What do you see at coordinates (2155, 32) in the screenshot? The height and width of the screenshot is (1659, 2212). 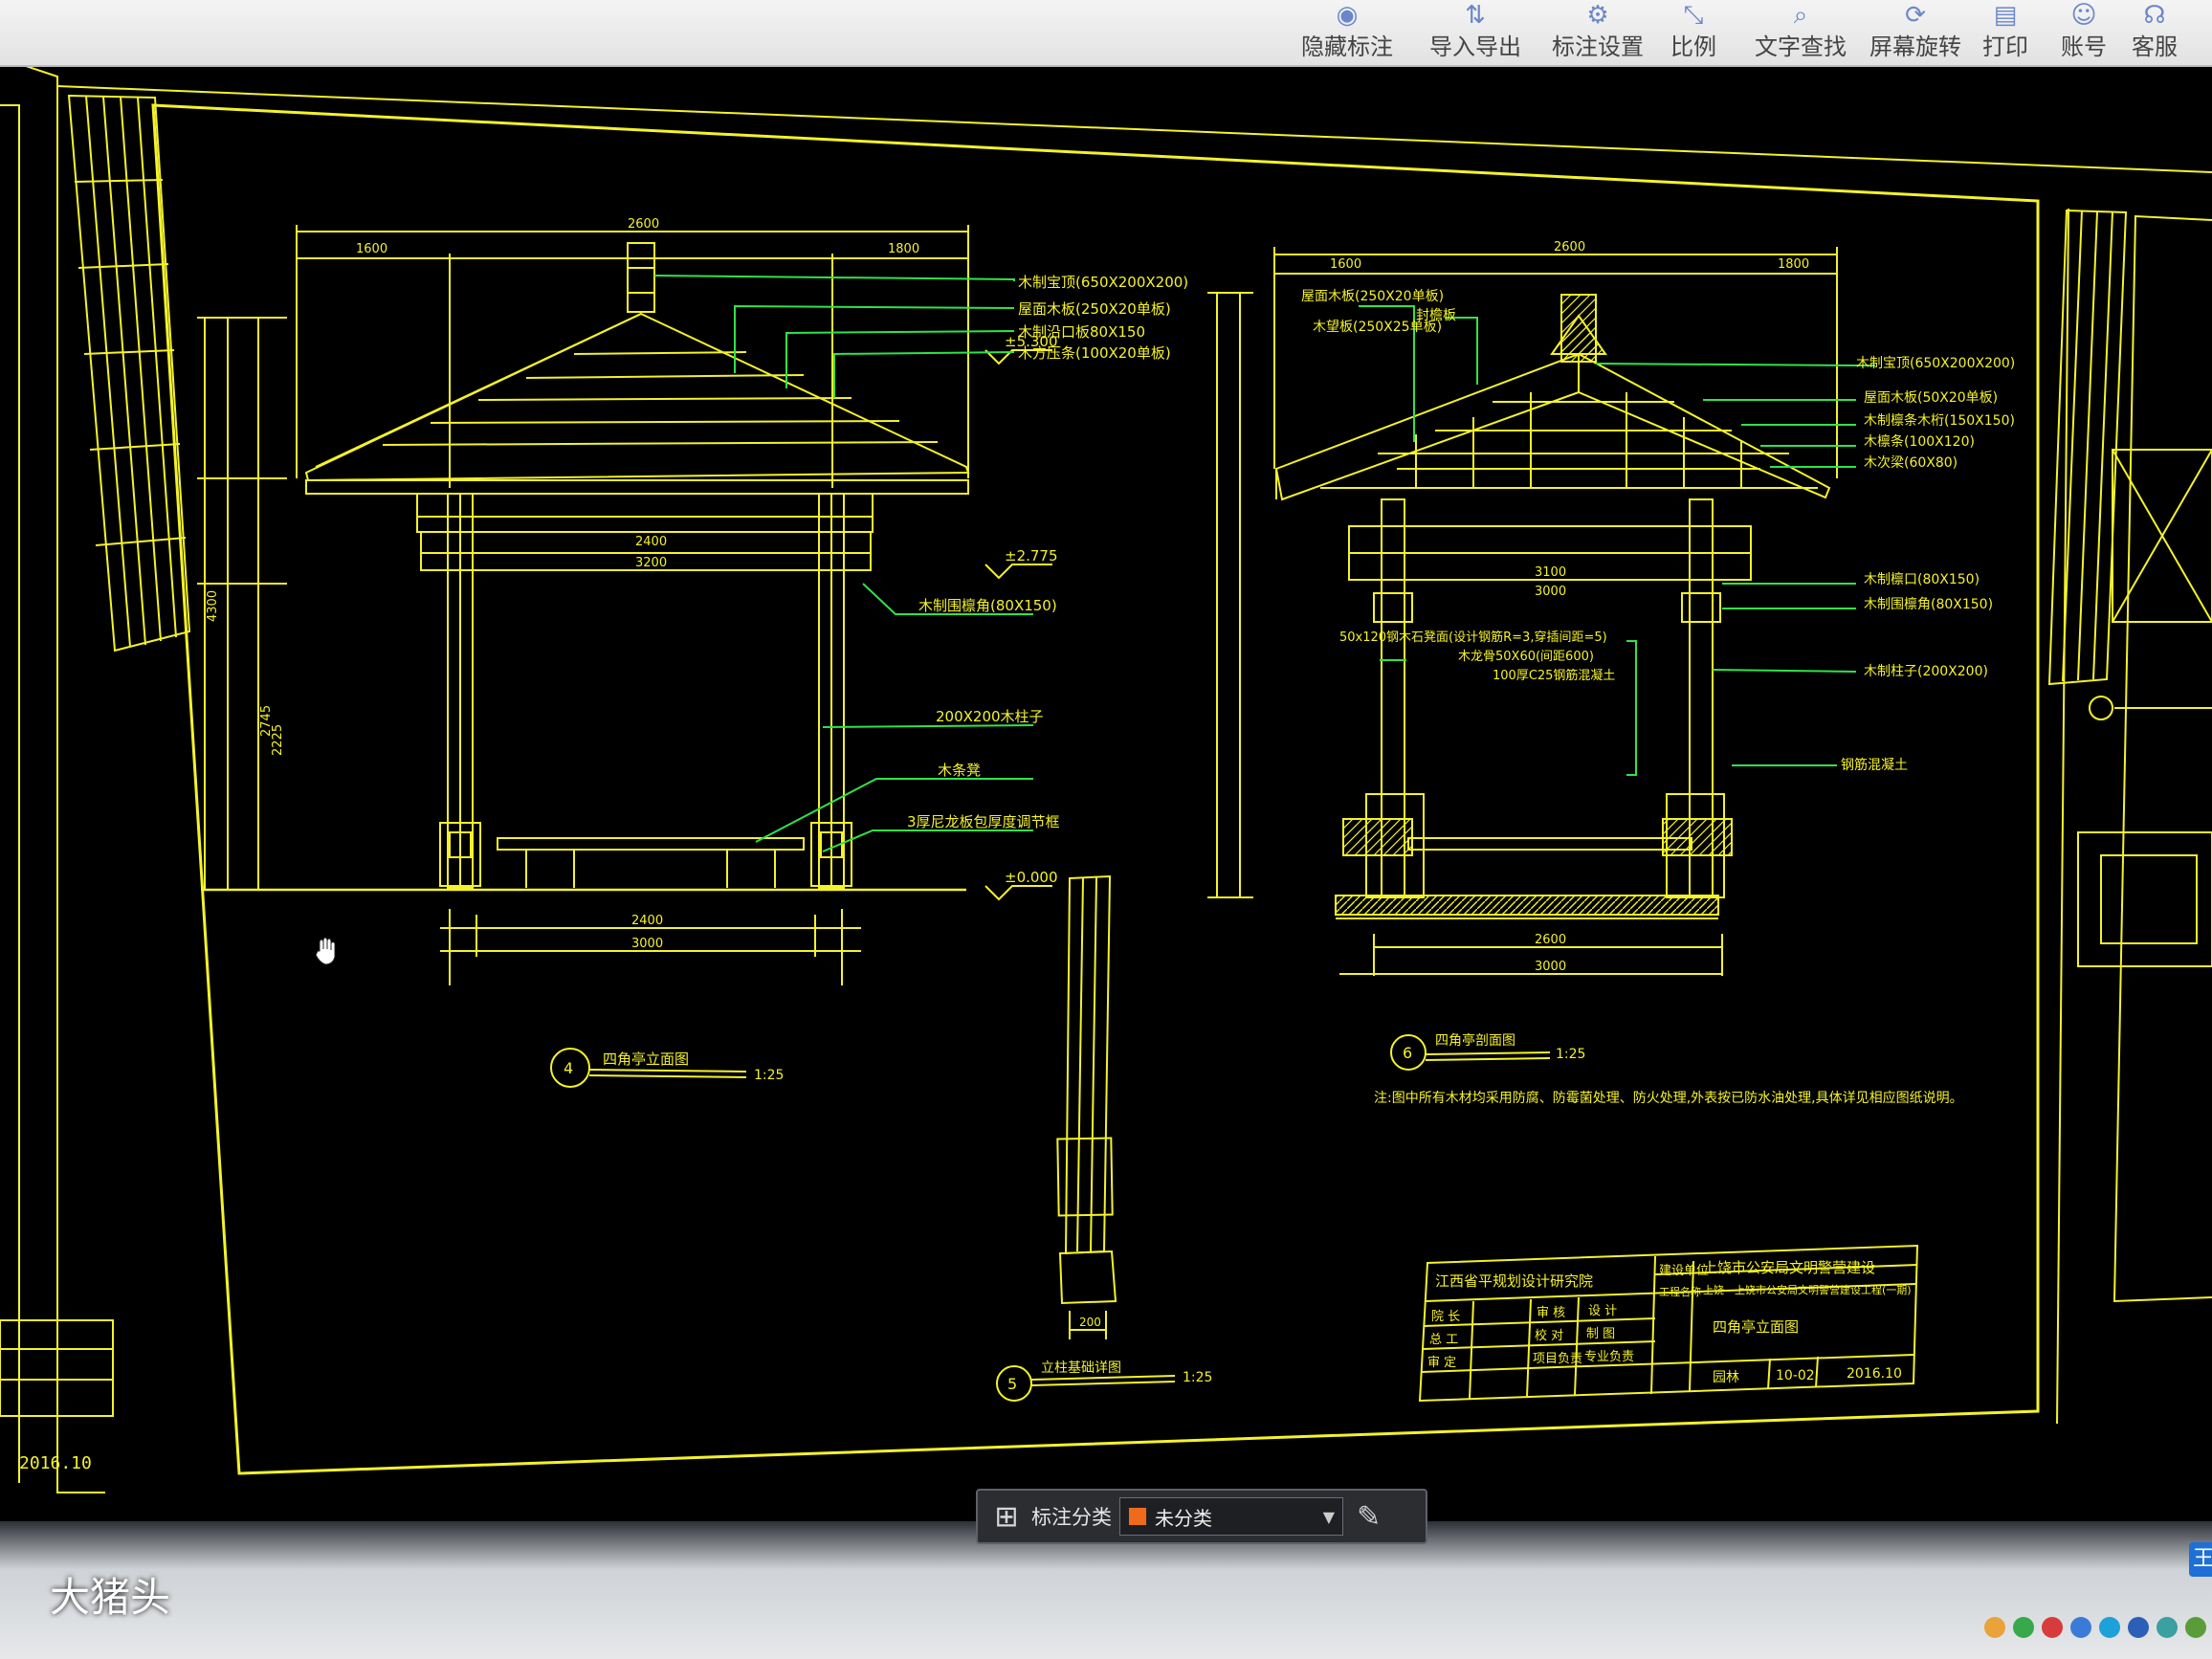 I see `toolbar-support: ☊ 客服` at bounding box center [2155, 32].